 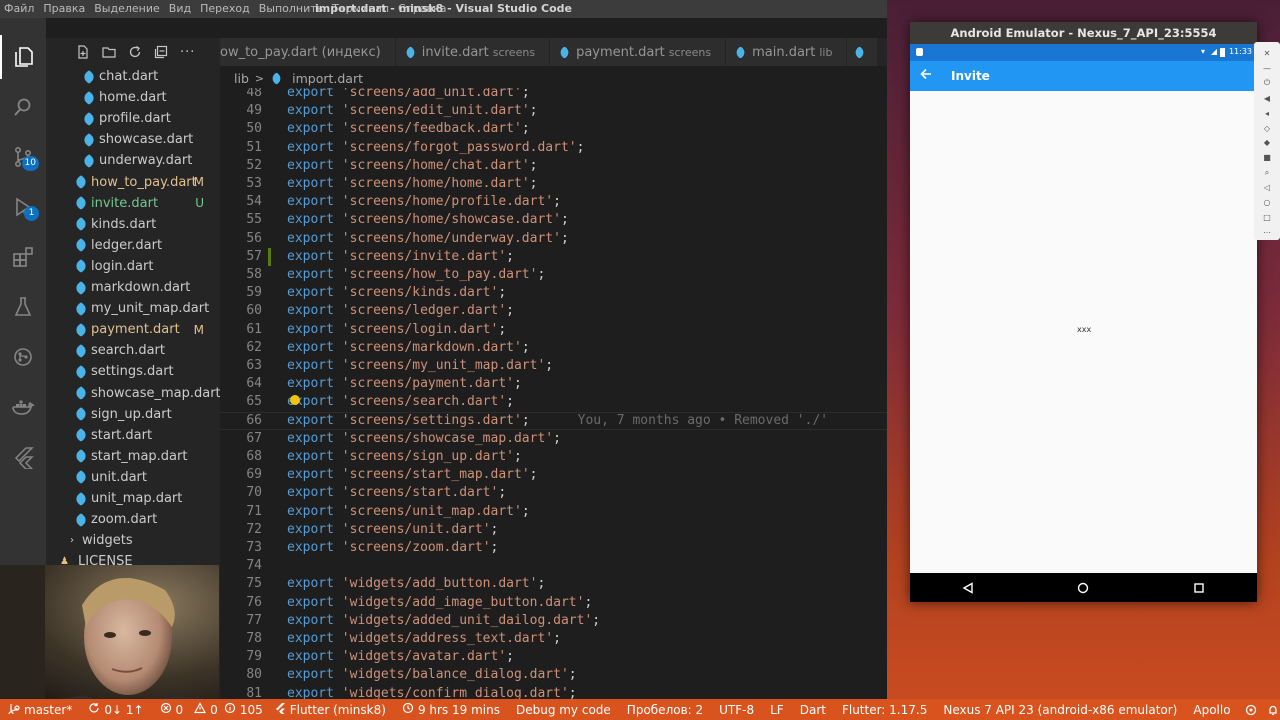 What do you see at coordinates (813, 710) in the screenshot?
I see `status-item: Dart` at bounding box center [813, 710].